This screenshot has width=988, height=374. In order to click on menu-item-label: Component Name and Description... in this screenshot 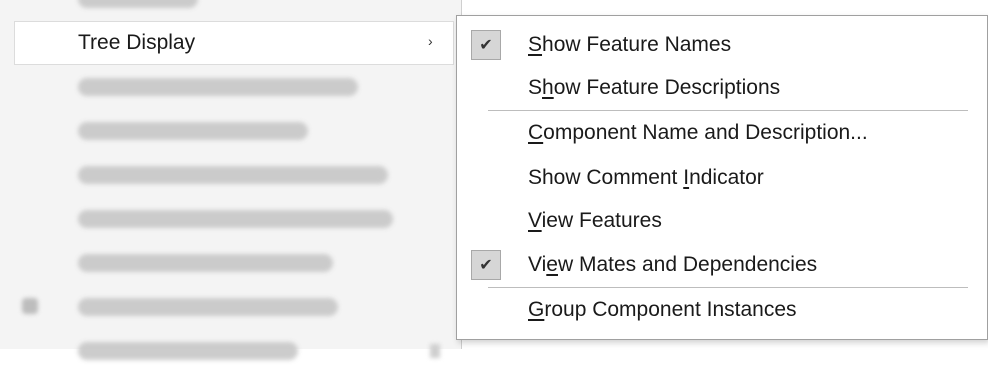, I will do `click(698, 132)`.